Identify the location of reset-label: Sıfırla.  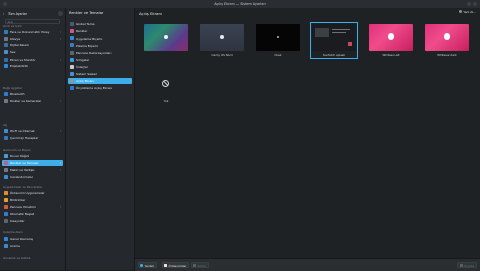
(201, 266).